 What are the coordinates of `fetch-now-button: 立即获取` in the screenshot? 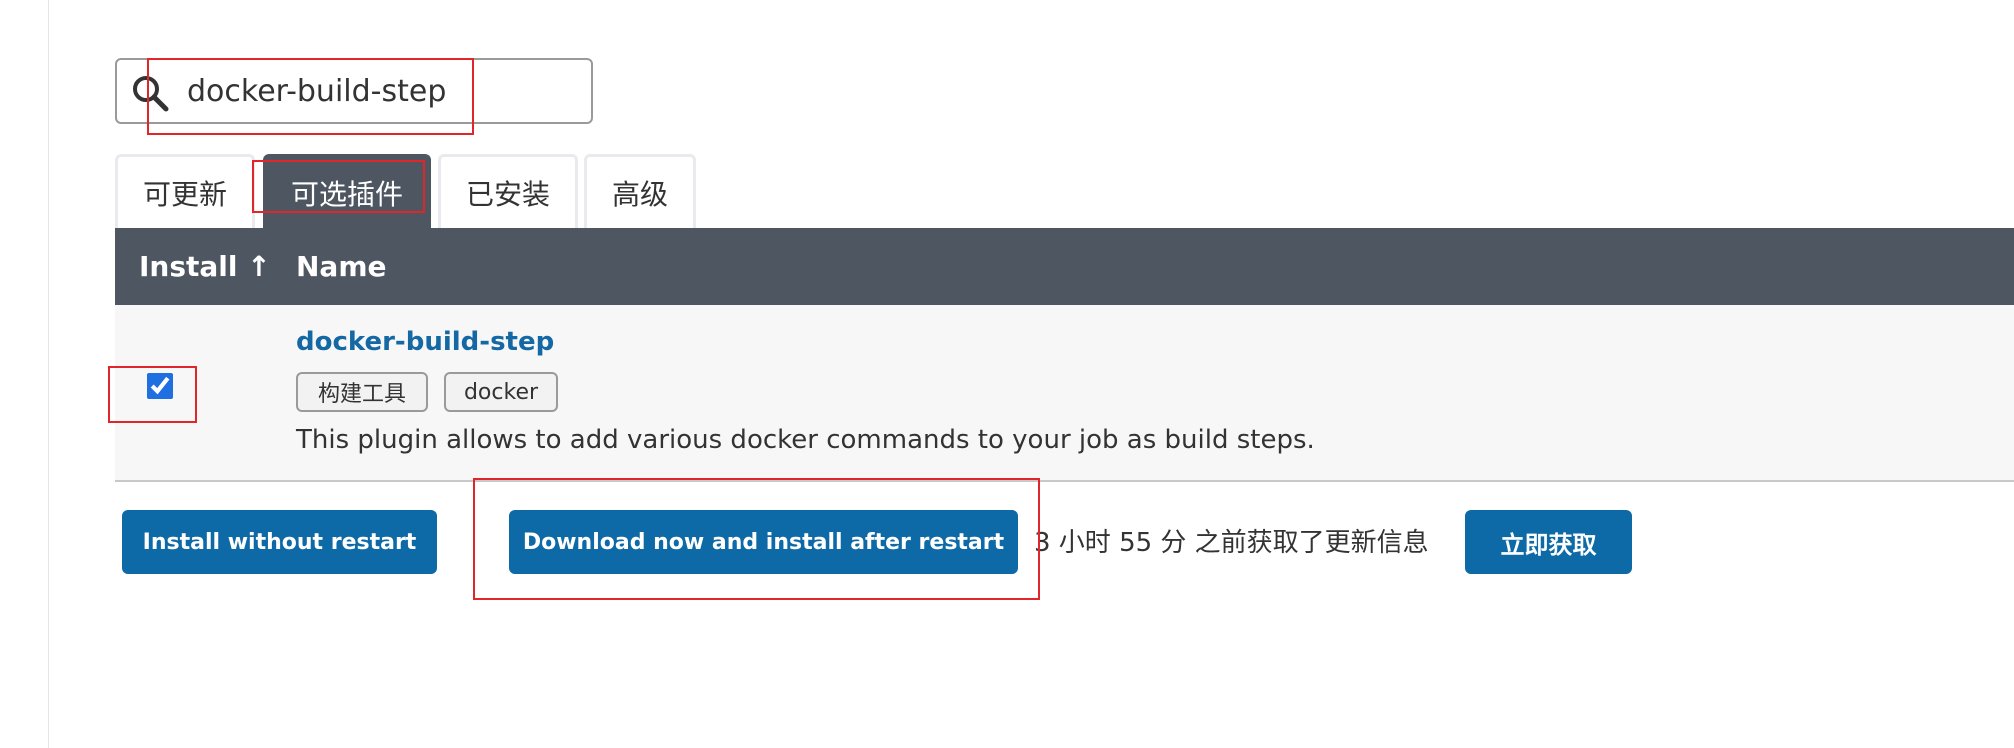 It's located at (1548, 542).